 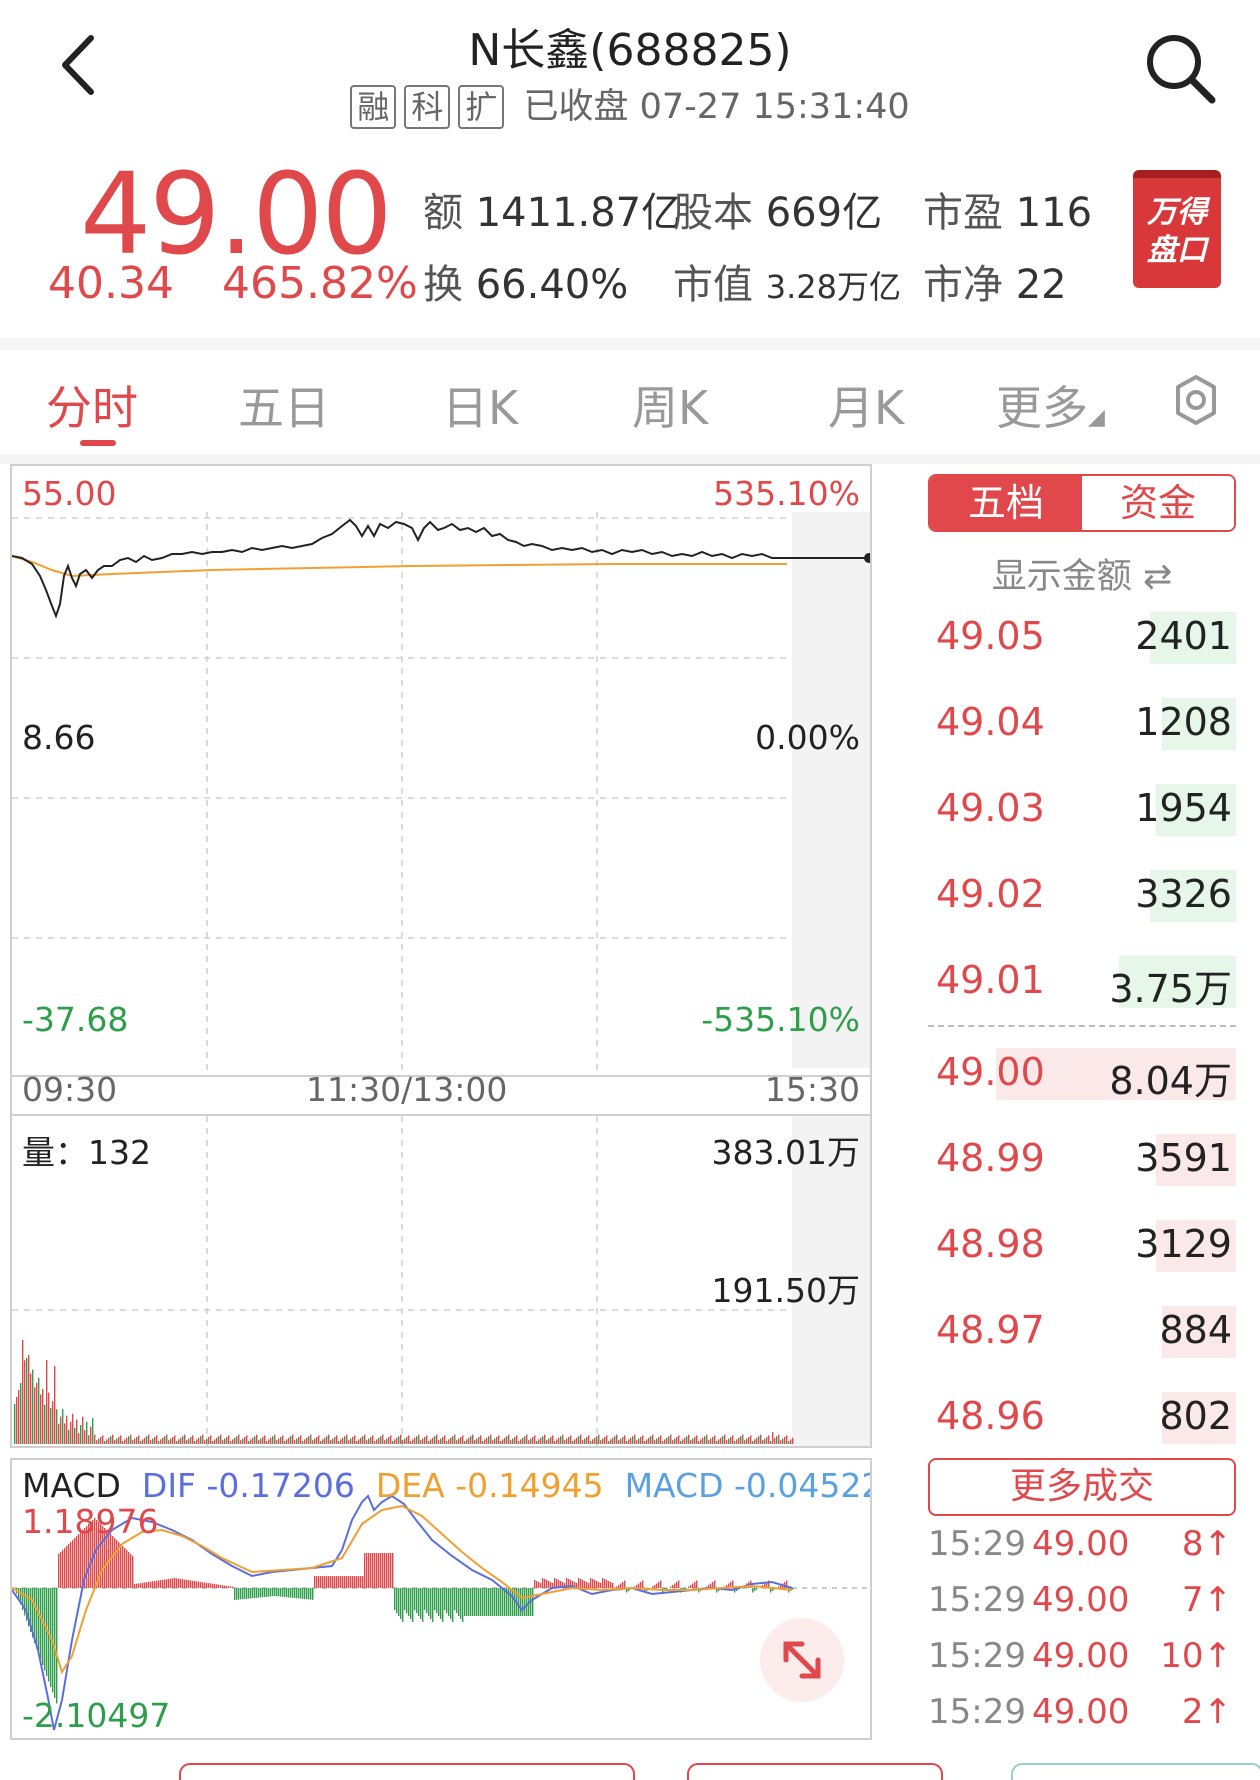 I want to click on orderbook-segment: 五档 资金, so click(x=1082, y=503).